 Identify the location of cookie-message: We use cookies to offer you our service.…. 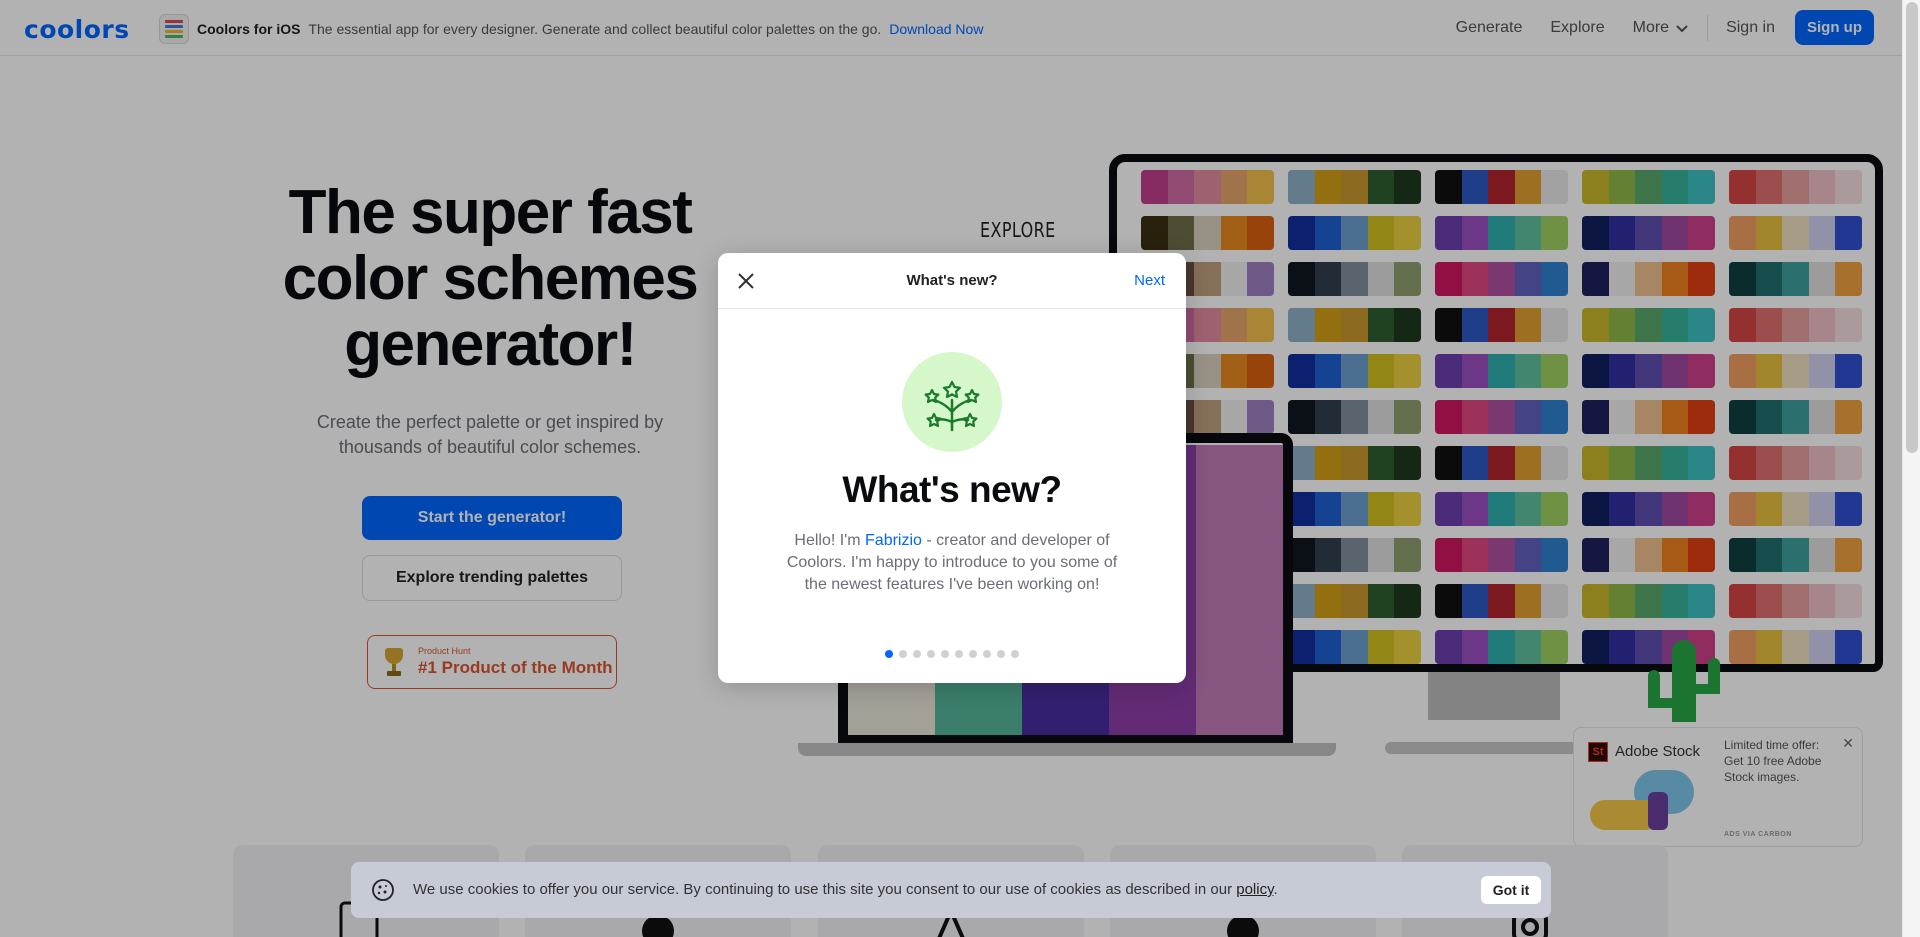
(825, 889).